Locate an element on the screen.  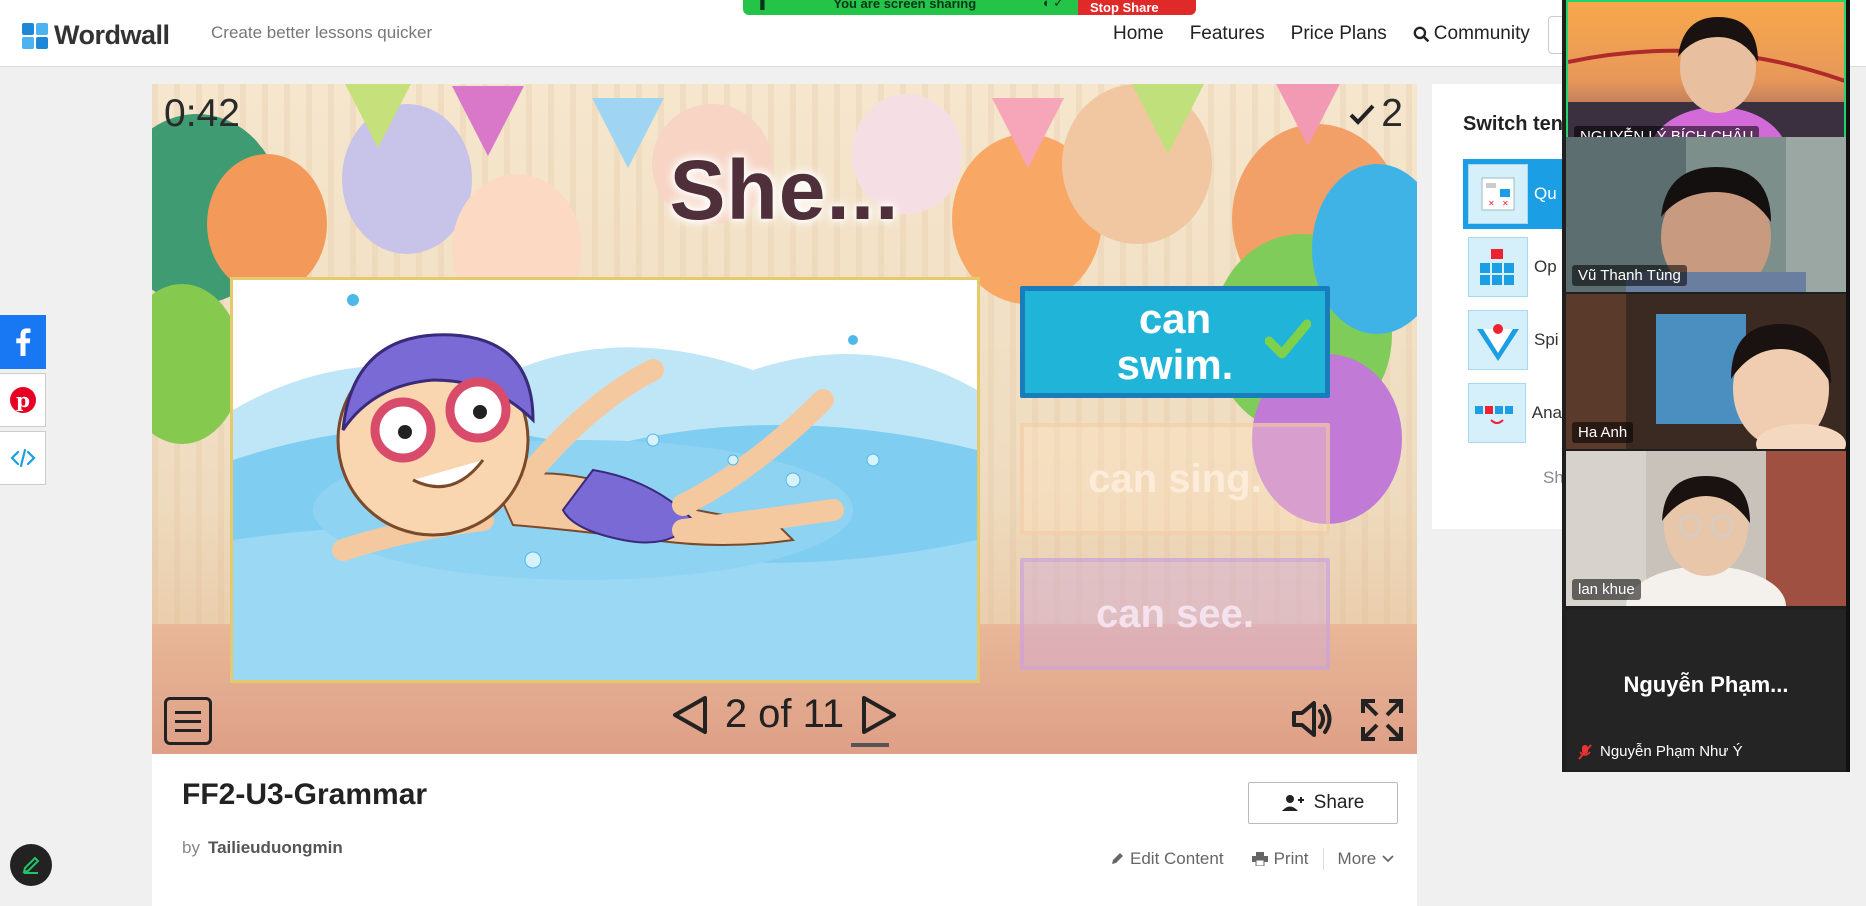
share-label: Share is located at coordinates (1339, 802).